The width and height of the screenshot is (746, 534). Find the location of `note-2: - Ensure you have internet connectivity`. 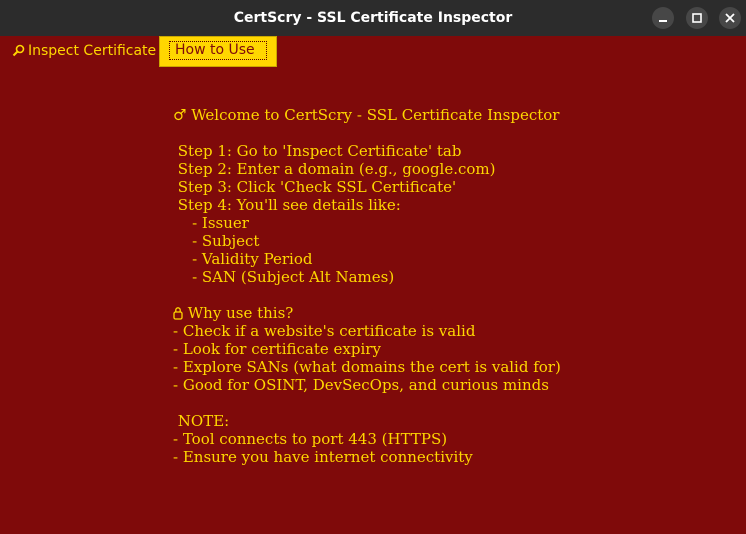

note-2: - Ensure you have internet connectivity is located at coordinates (323, 457).